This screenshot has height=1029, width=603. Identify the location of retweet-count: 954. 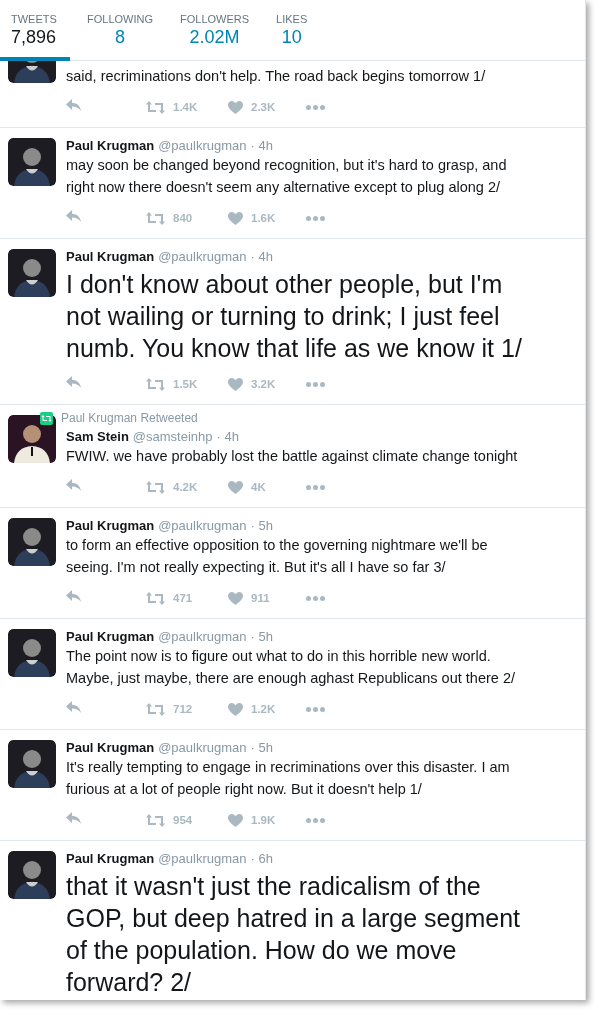
(183, 820).